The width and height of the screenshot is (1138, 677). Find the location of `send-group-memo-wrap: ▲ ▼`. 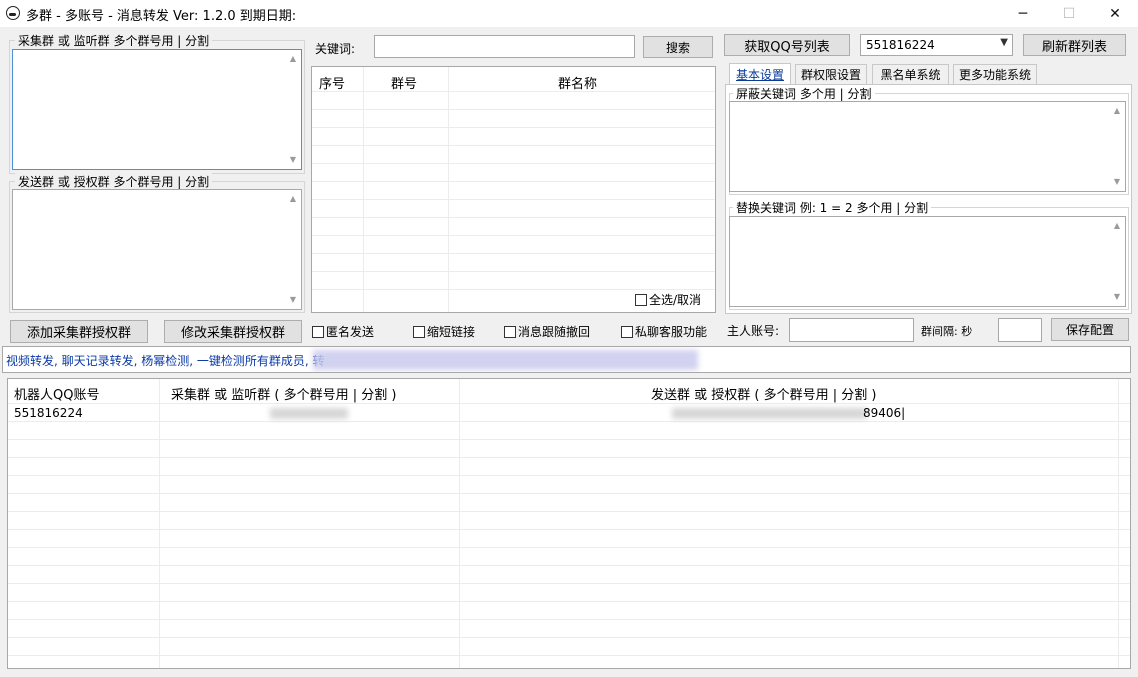

send-group-memo-wrap: ▲ ▼ is located at coordinates (157, 249).